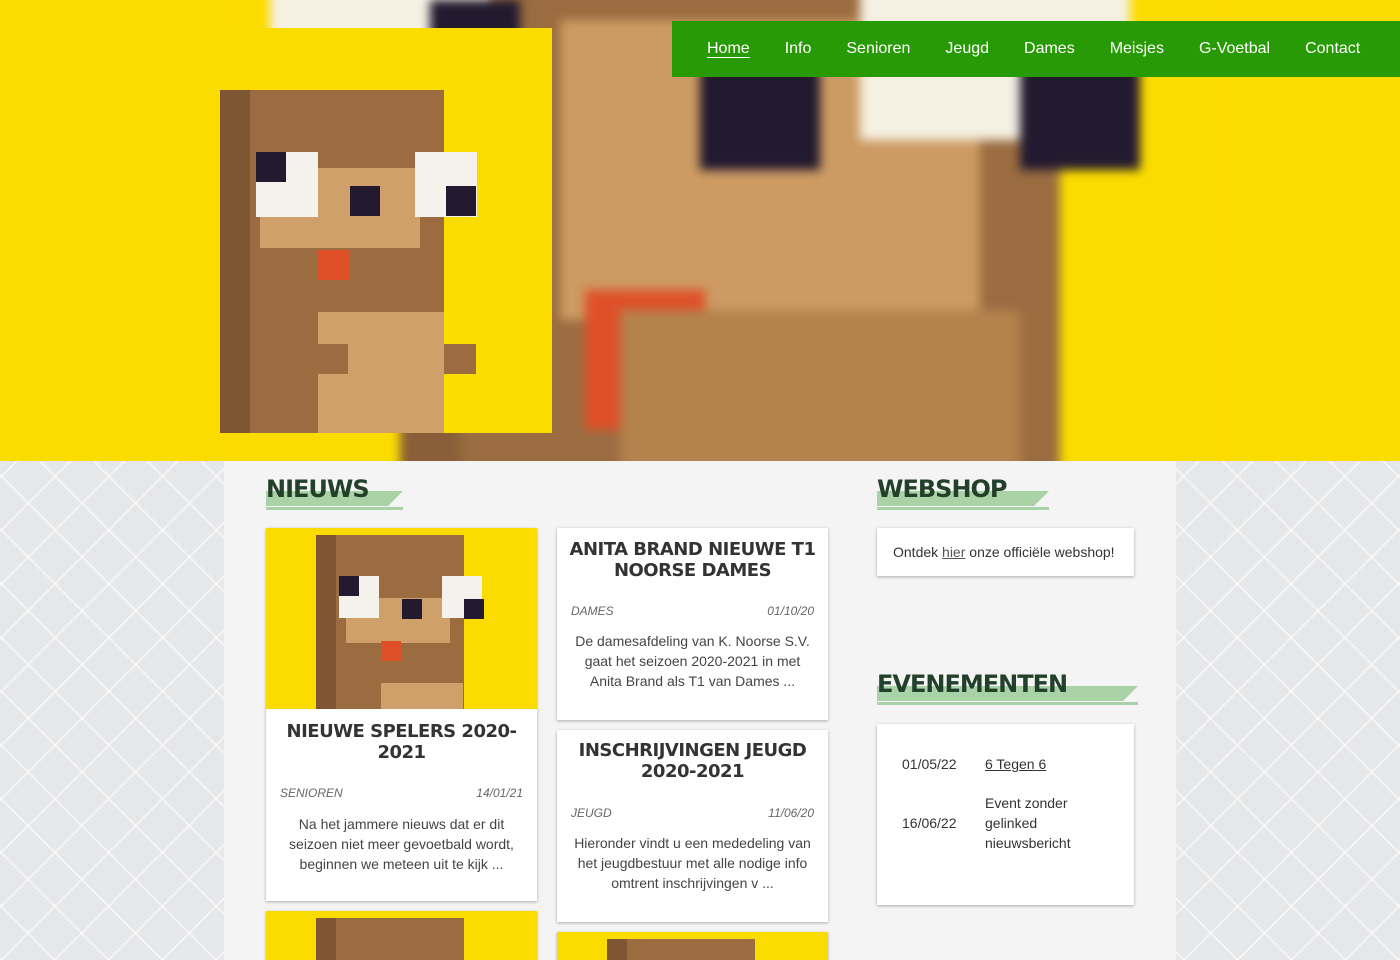 This screenshot has height=960, width=1400. I want to click on events-section-title: EVENEMENTEN, so click(1007, 687).